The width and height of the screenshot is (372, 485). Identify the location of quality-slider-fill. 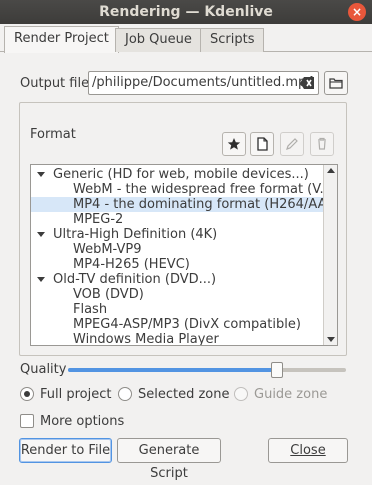
(172, 370).